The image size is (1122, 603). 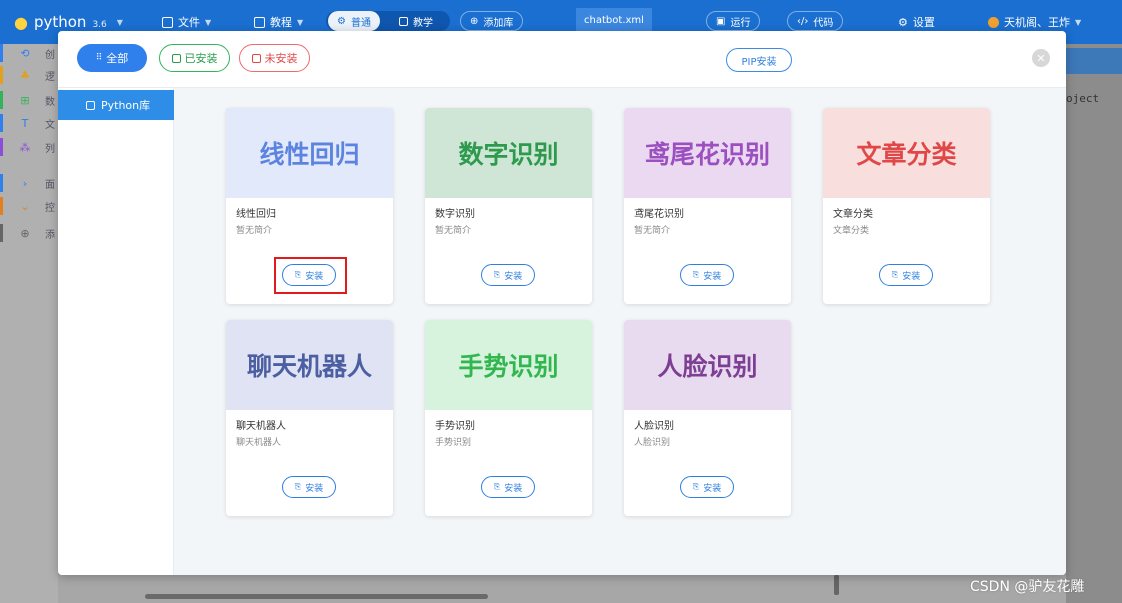 I want to click on horizontal-scrollbar, so click(x=316, y=596).